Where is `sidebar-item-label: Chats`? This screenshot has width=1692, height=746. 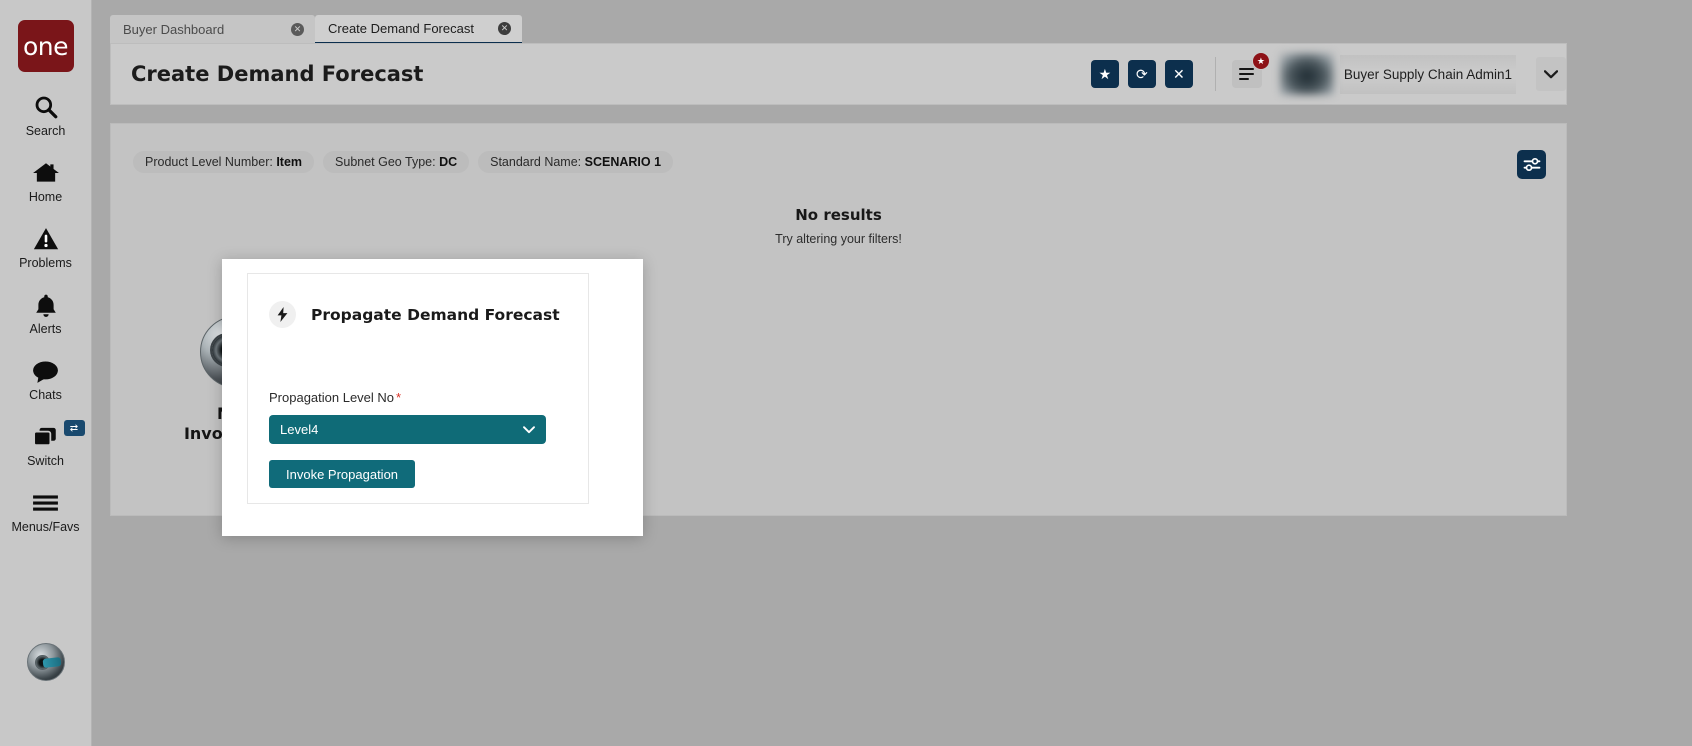 sidebar-item-label: Chats is located at coordinates (45, 395).